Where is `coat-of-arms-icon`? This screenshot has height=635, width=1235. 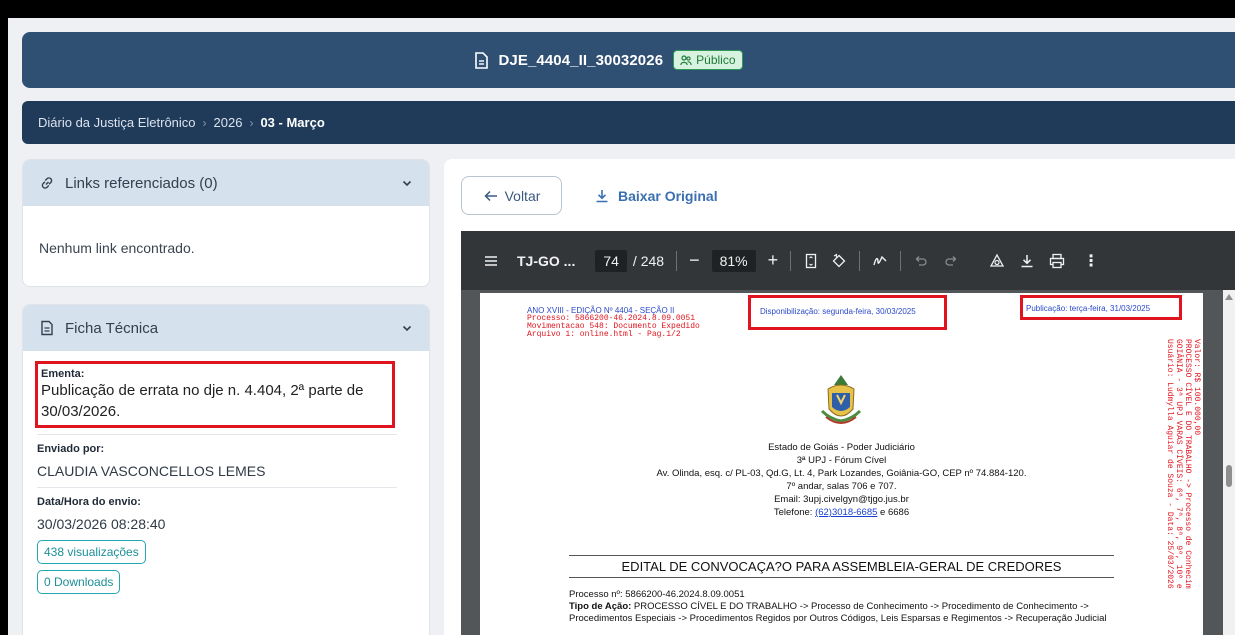 coat-of-arms-icon is located at coordinates (841, 399).